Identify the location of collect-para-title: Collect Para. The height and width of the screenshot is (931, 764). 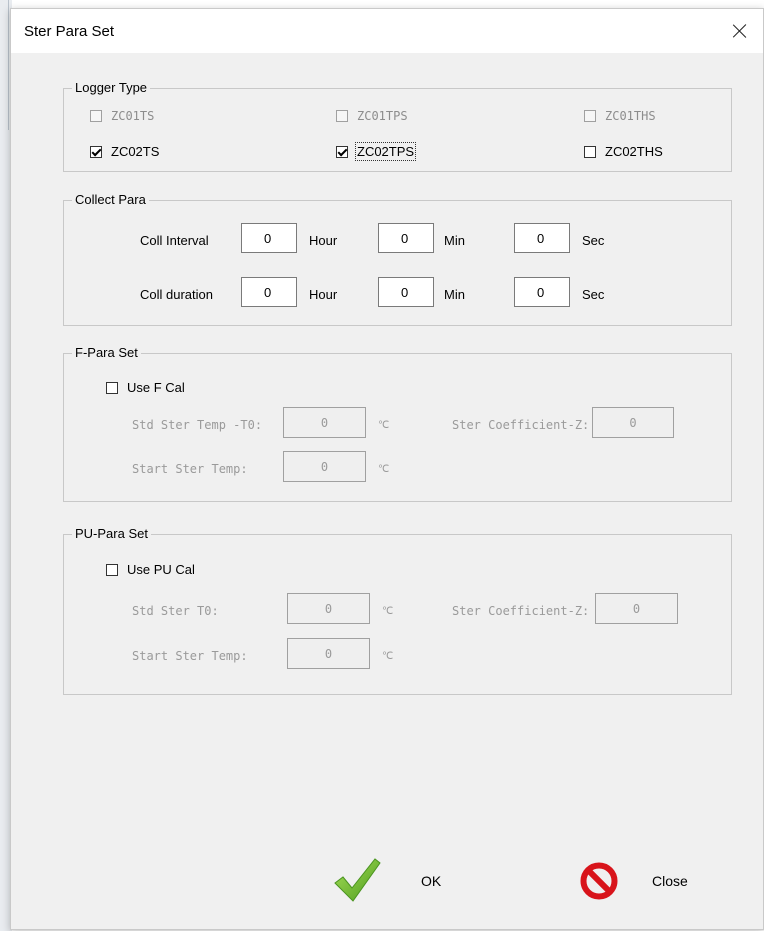
(110, 200).